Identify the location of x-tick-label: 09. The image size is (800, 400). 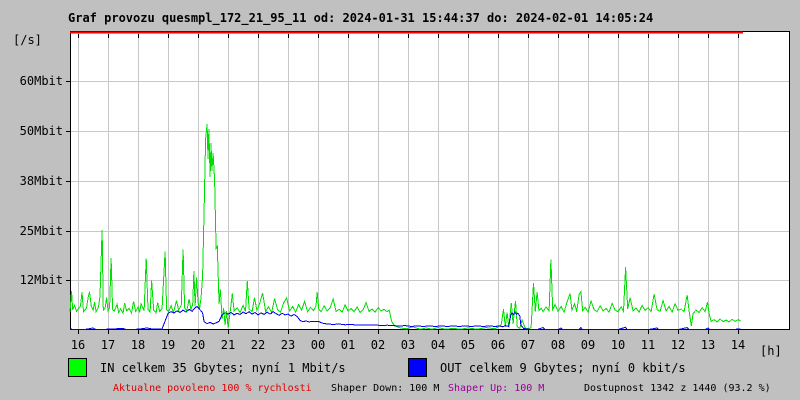
(588, 345).